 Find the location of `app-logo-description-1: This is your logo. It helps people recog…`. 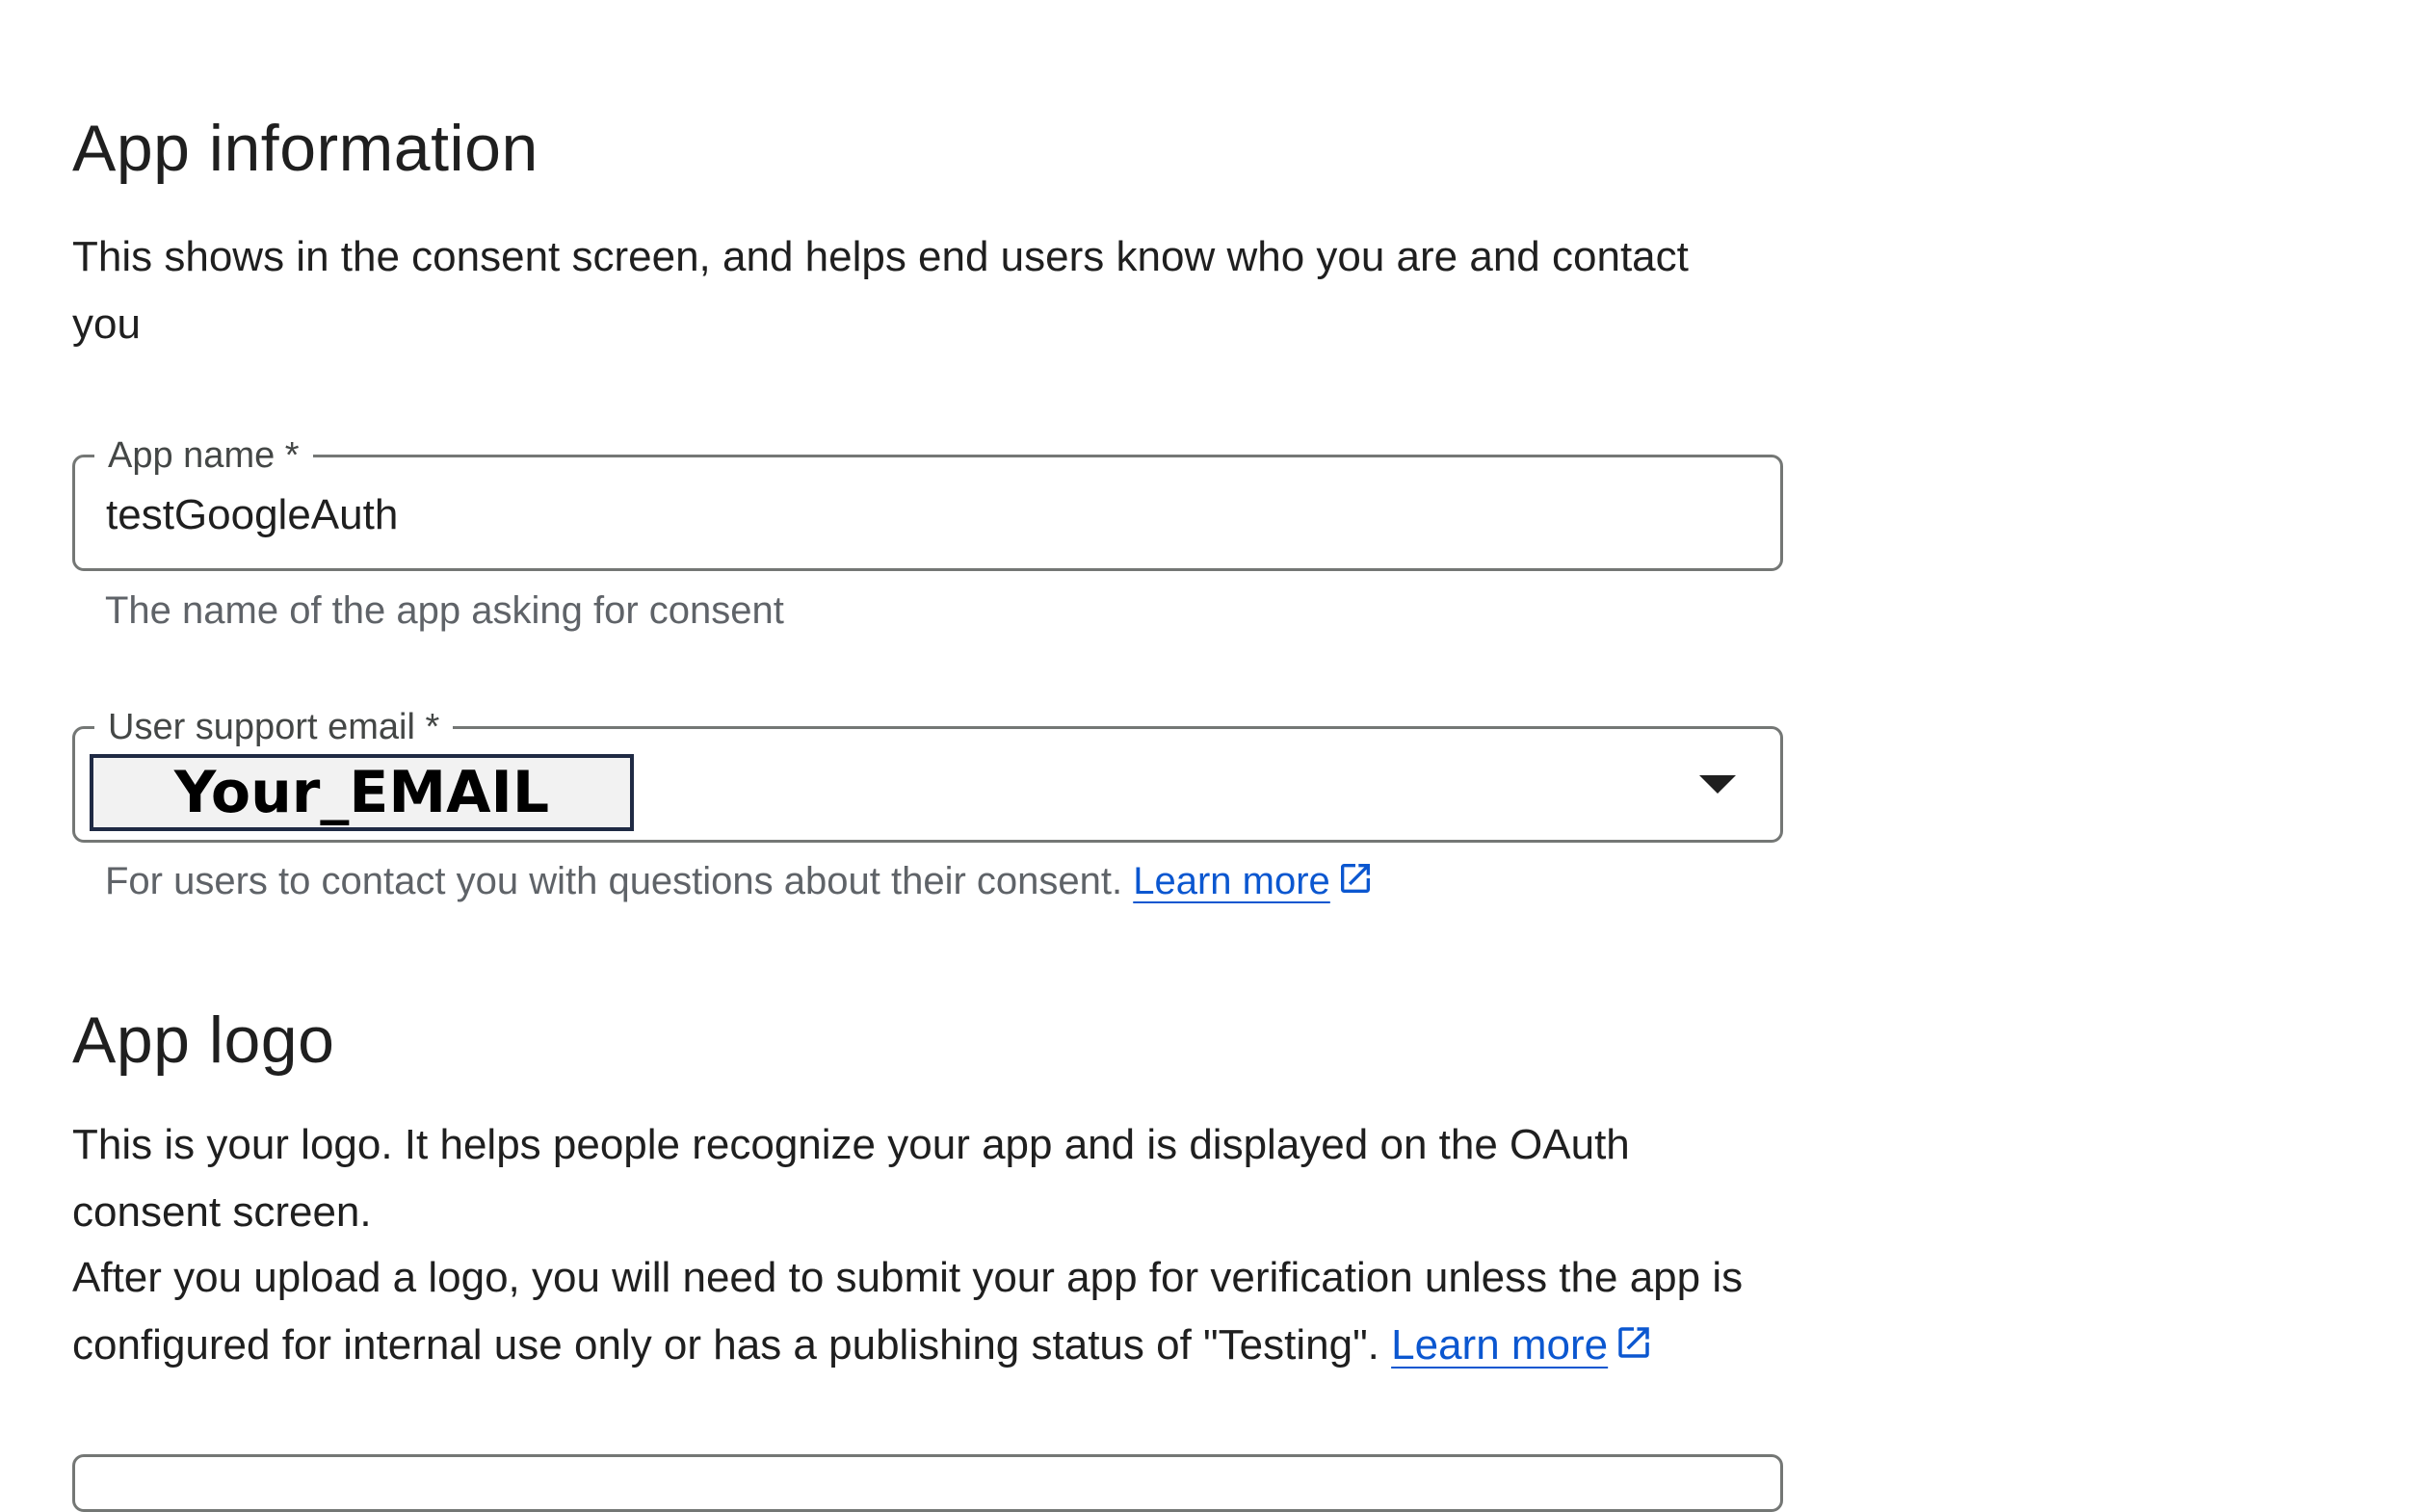

app-logo-description-1: This is your logo. It helps people recog… is located at coordinates (851, 1178).